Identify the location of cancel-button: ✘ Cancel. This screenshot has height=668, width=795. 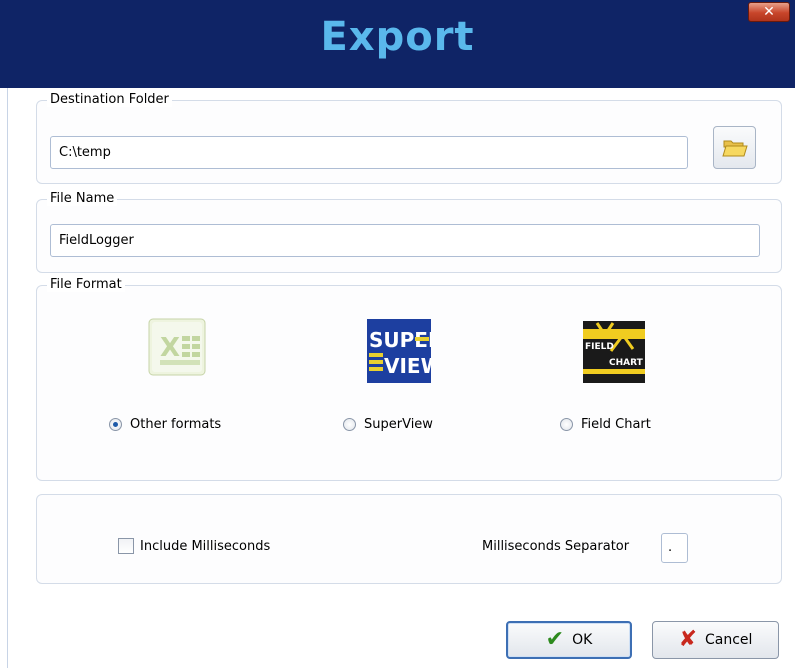
(715, 640).